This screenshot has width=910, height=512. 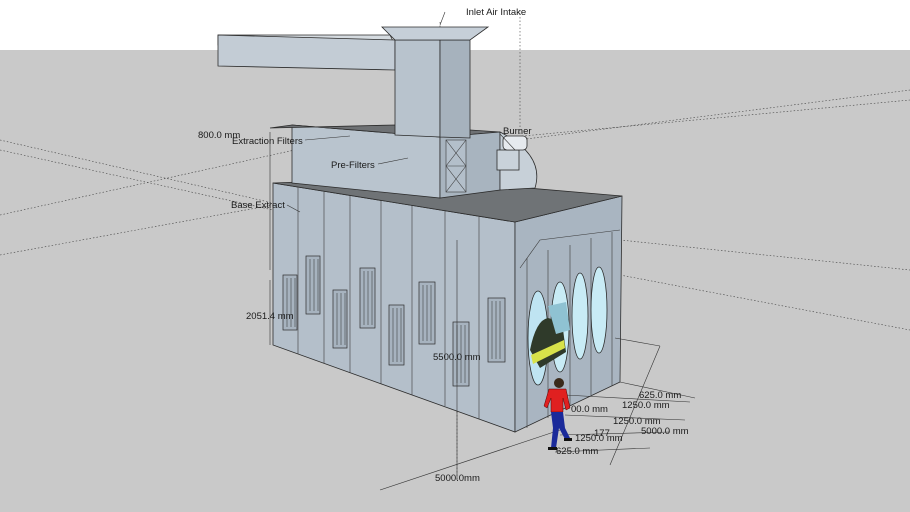 What do you see at coordinates (353, 165) in the screenshot?
I see `label-pre-filters: Pre-Filters` at bounding box center [353, 165].